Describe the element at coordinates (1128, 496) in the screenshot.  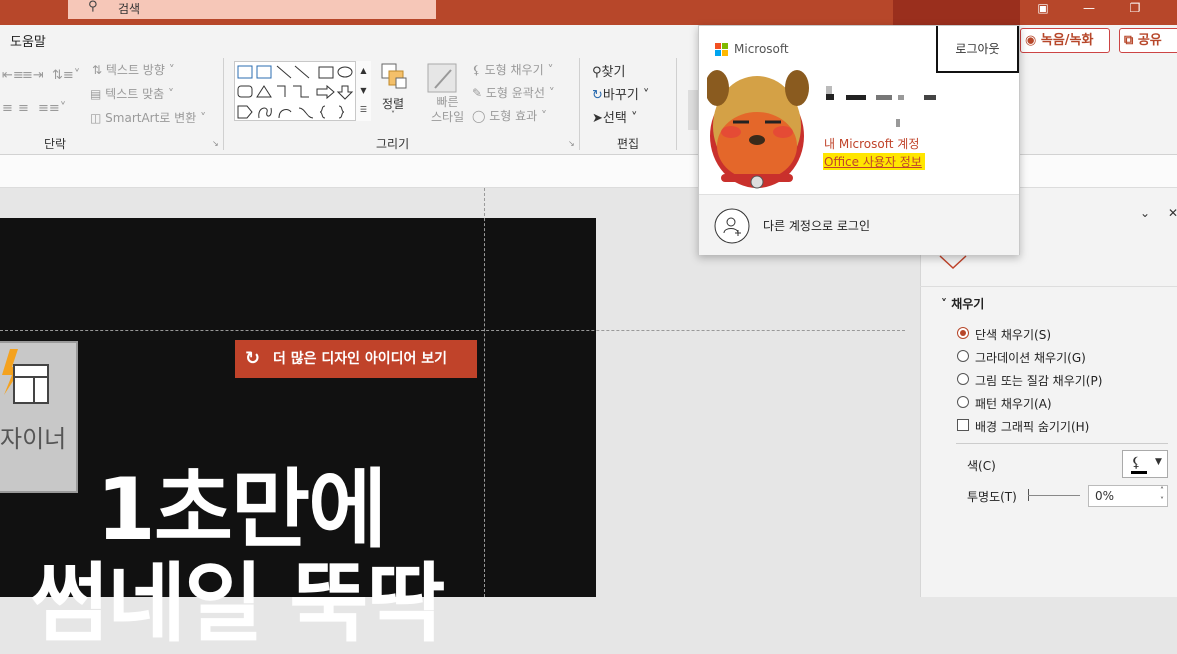
I see `transparency-input: 0% ˄ ˅` at that location.